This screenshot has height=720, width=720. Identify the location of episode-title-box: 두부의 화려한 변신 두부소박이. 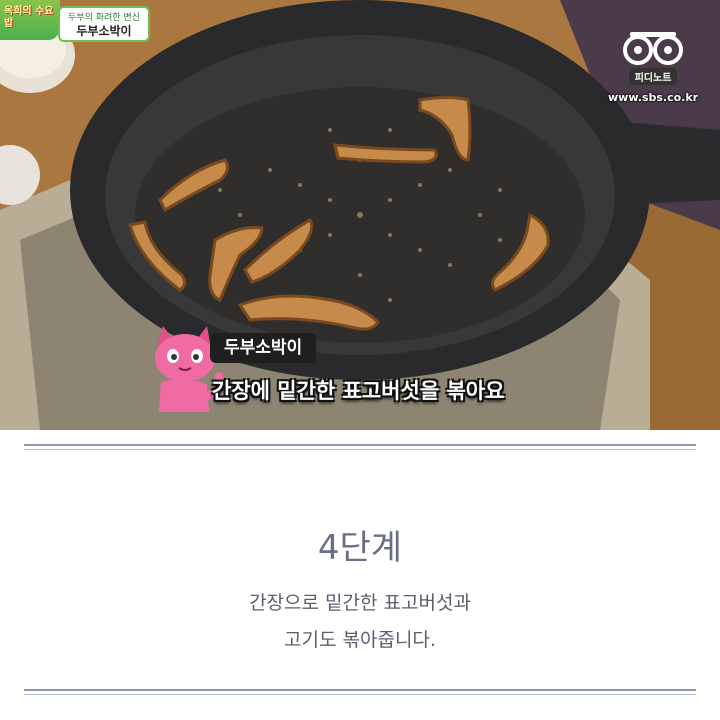
(104, 24).